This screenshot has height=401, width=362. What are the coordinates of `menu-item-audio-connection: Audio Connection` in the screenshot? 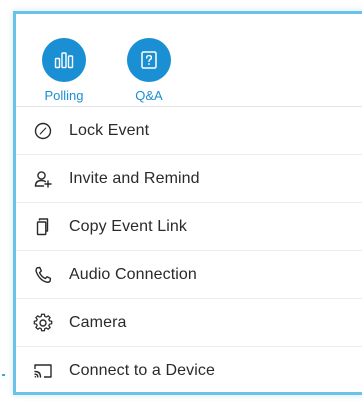 It's located at (189, 275).